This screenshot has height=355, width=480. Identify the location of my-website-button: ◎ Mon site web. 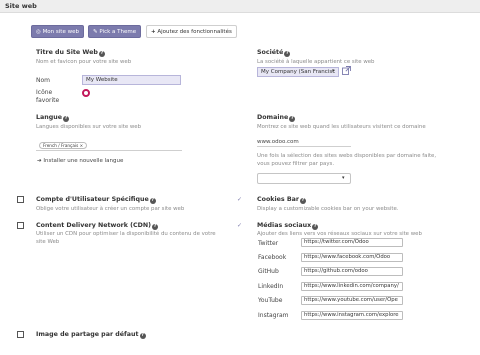
(57, 31).